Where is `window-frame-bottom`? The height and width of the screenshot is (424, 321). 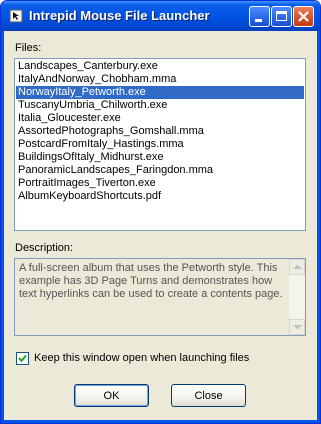 window-frame-bottom is located at coordinates (160, 421).